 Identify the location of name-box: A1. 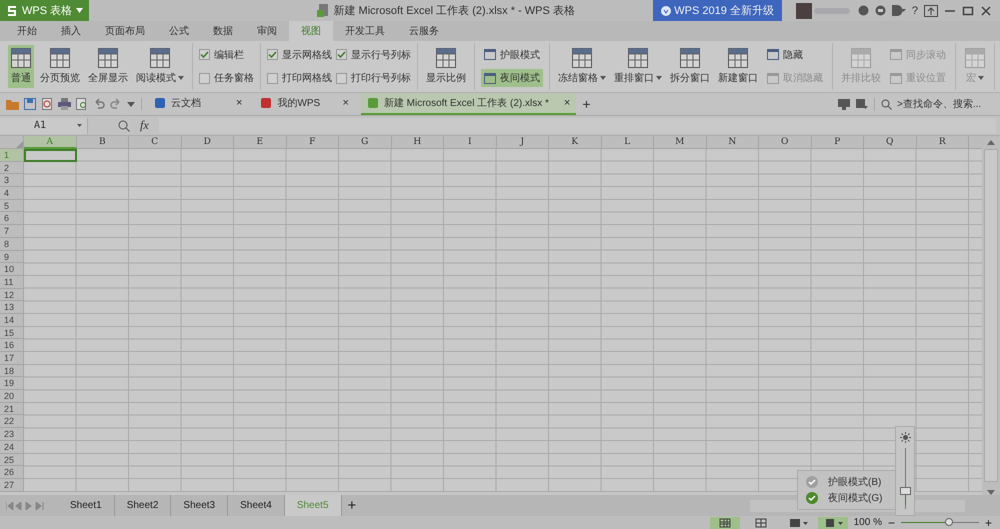
(44, 126).